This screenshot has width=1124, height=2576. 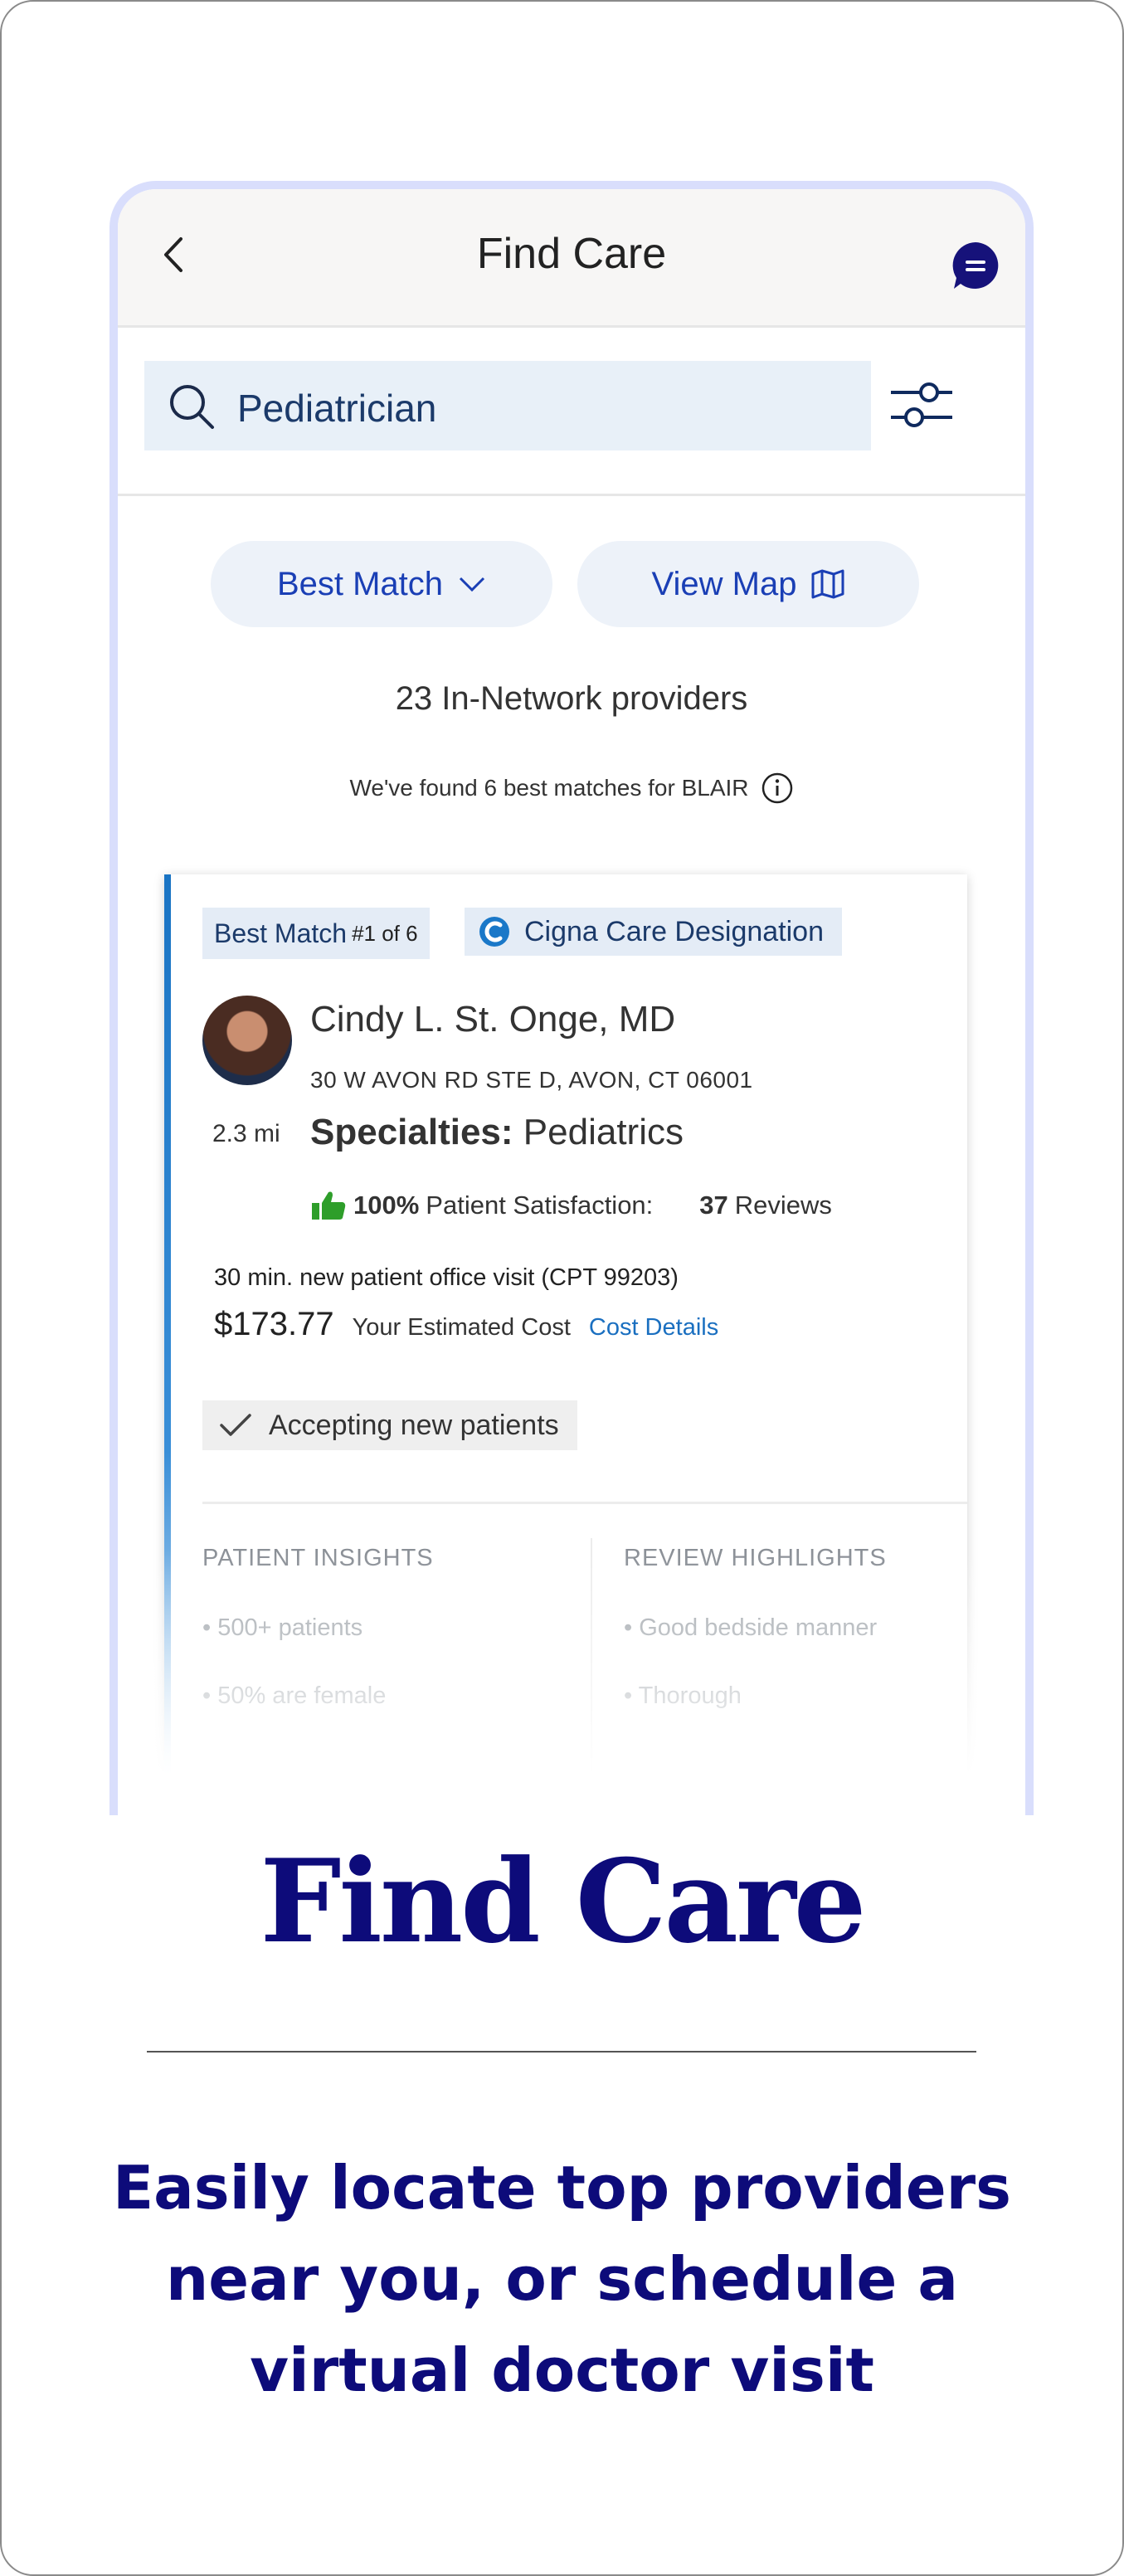 I want to click on best-match-badge: Best Match #1 of 6, so click(x=316, y=933).